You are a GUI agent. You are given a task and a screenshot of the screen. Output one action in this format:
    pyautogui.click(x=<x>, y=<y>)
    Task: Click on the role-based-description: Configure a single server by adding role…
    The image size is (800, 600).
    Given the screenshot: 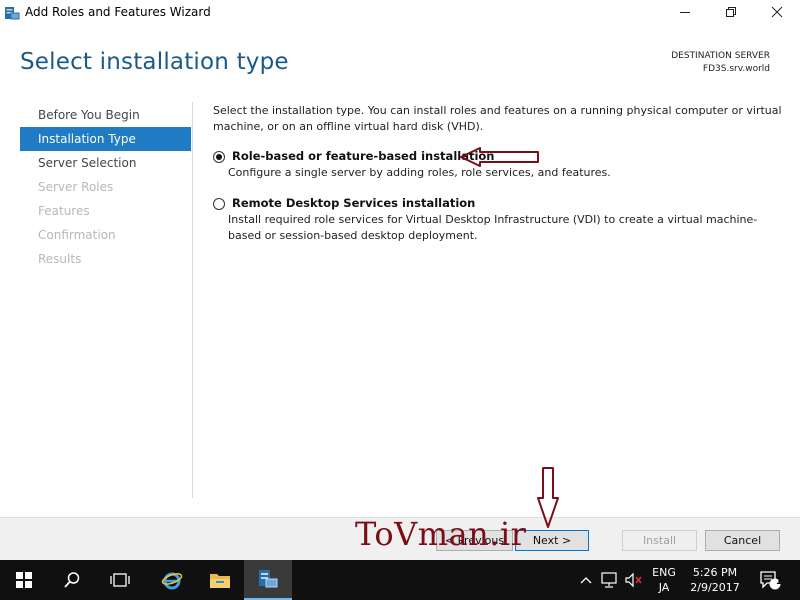 What is the action you would take?
    pyautogui.click(x=419, y=172)
    